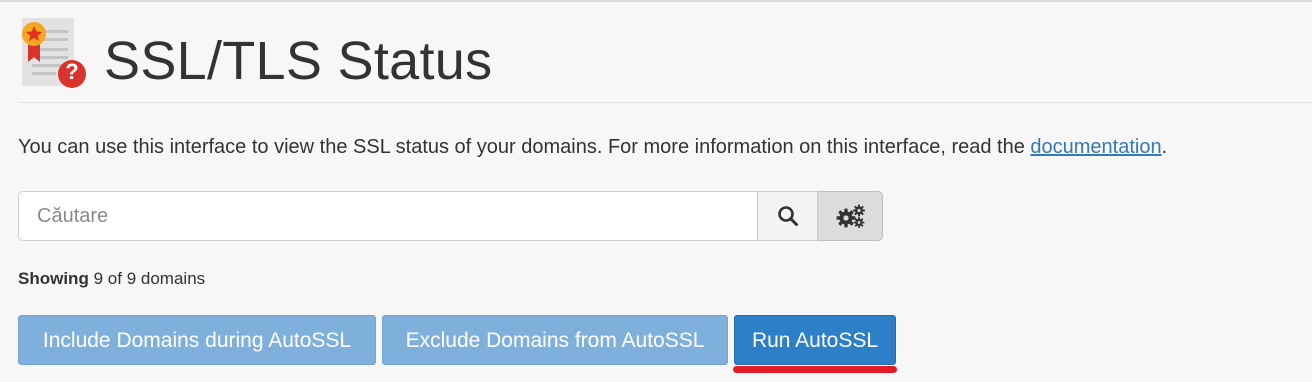 The height and width of the screenshot is (382, 1312). Describe the element at coordinates (665, 102) in the screenshot. I see `header-divider` at that location.